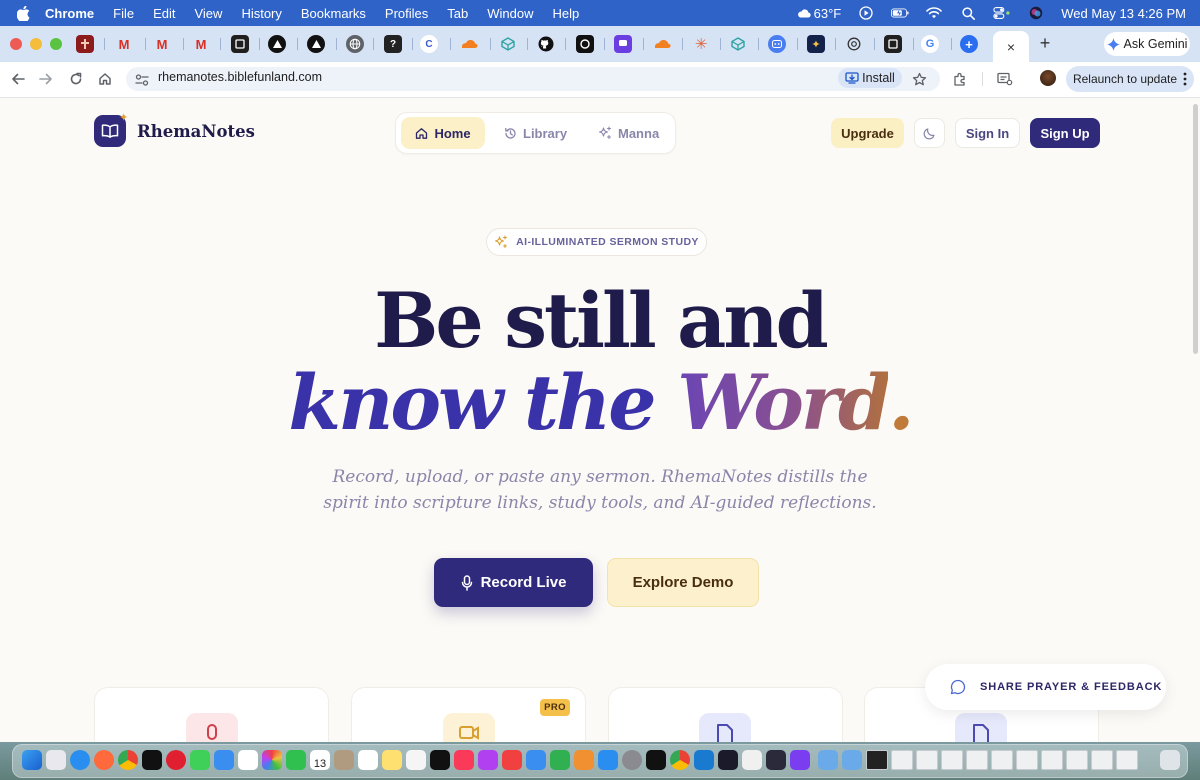 This screenshot has height=780, width=1200. What do you see at coordinates (535, 133) in the screenshot?
I see `nav-library: Library` at bounding box center [535, 133].